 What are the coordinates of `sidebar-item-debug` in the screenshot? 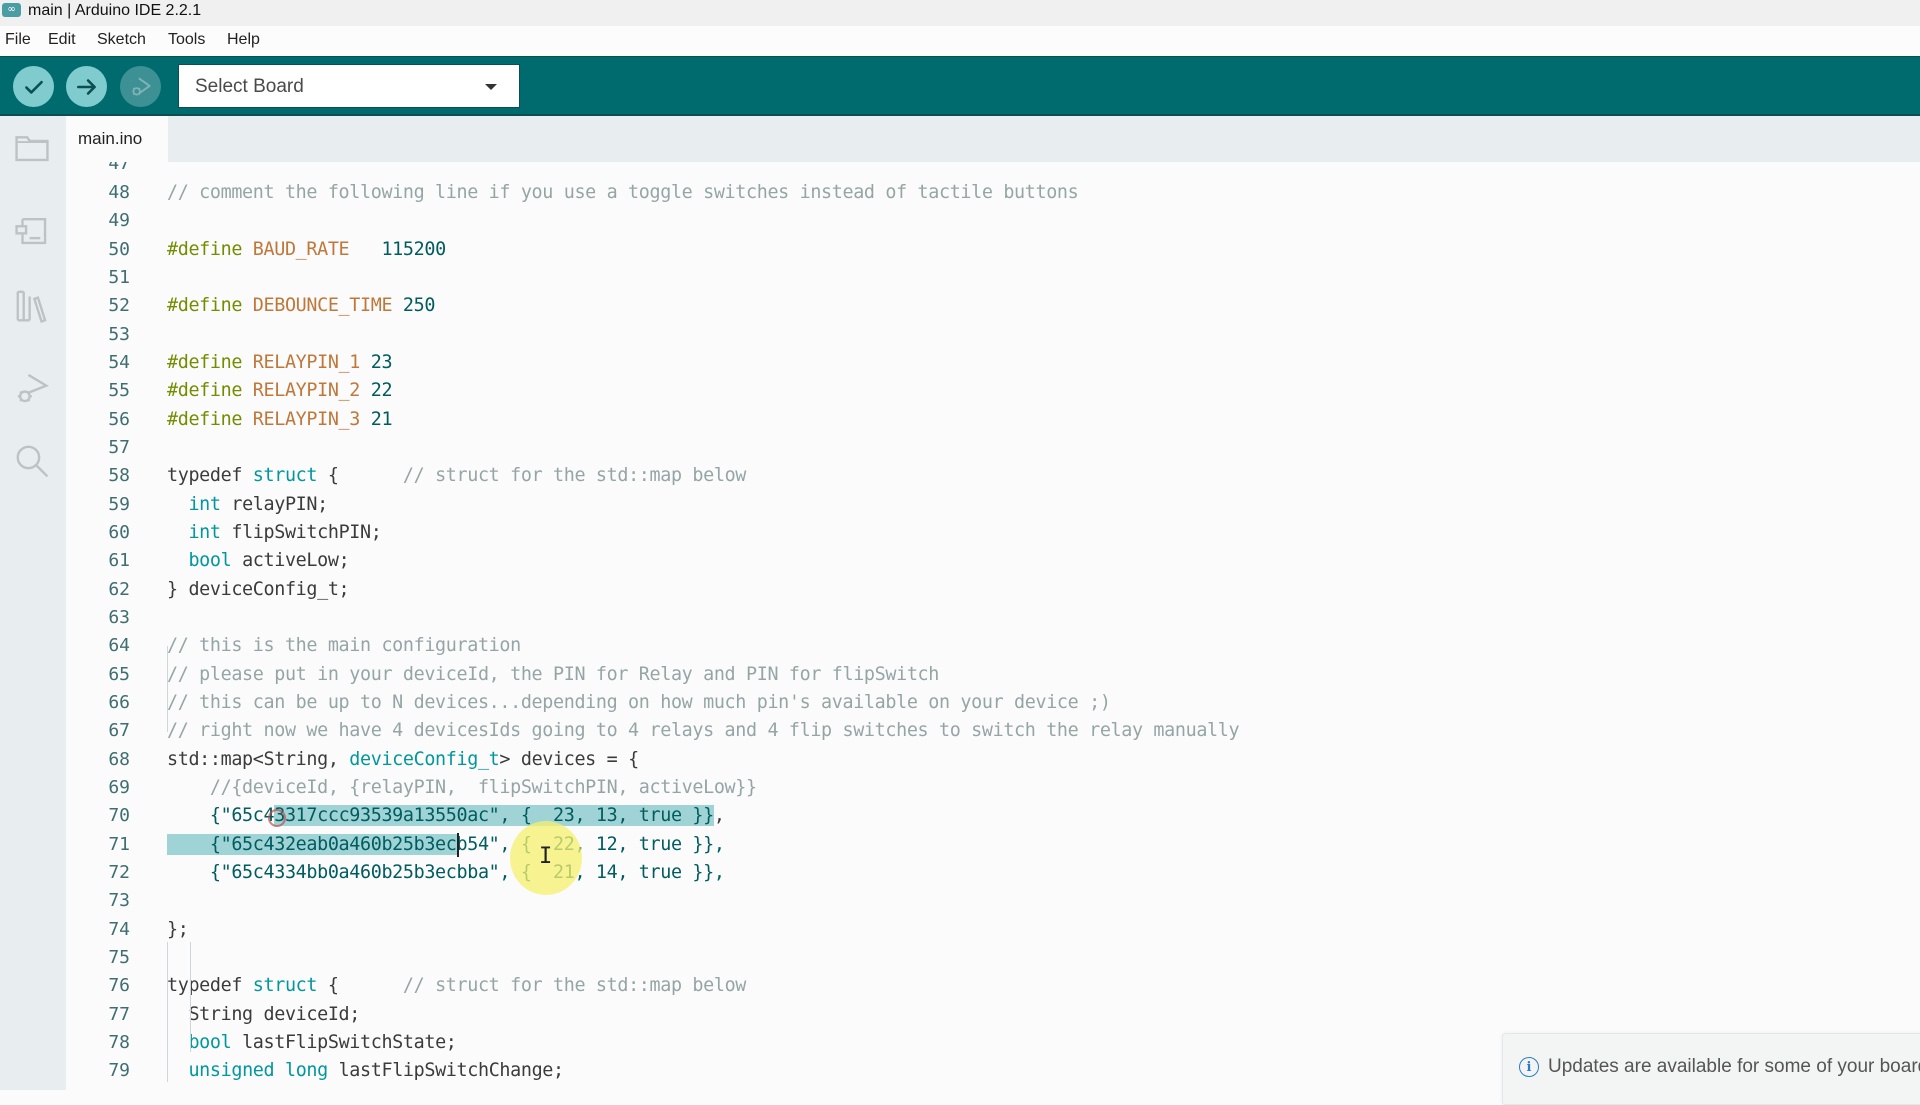 It's located at (32, 388).